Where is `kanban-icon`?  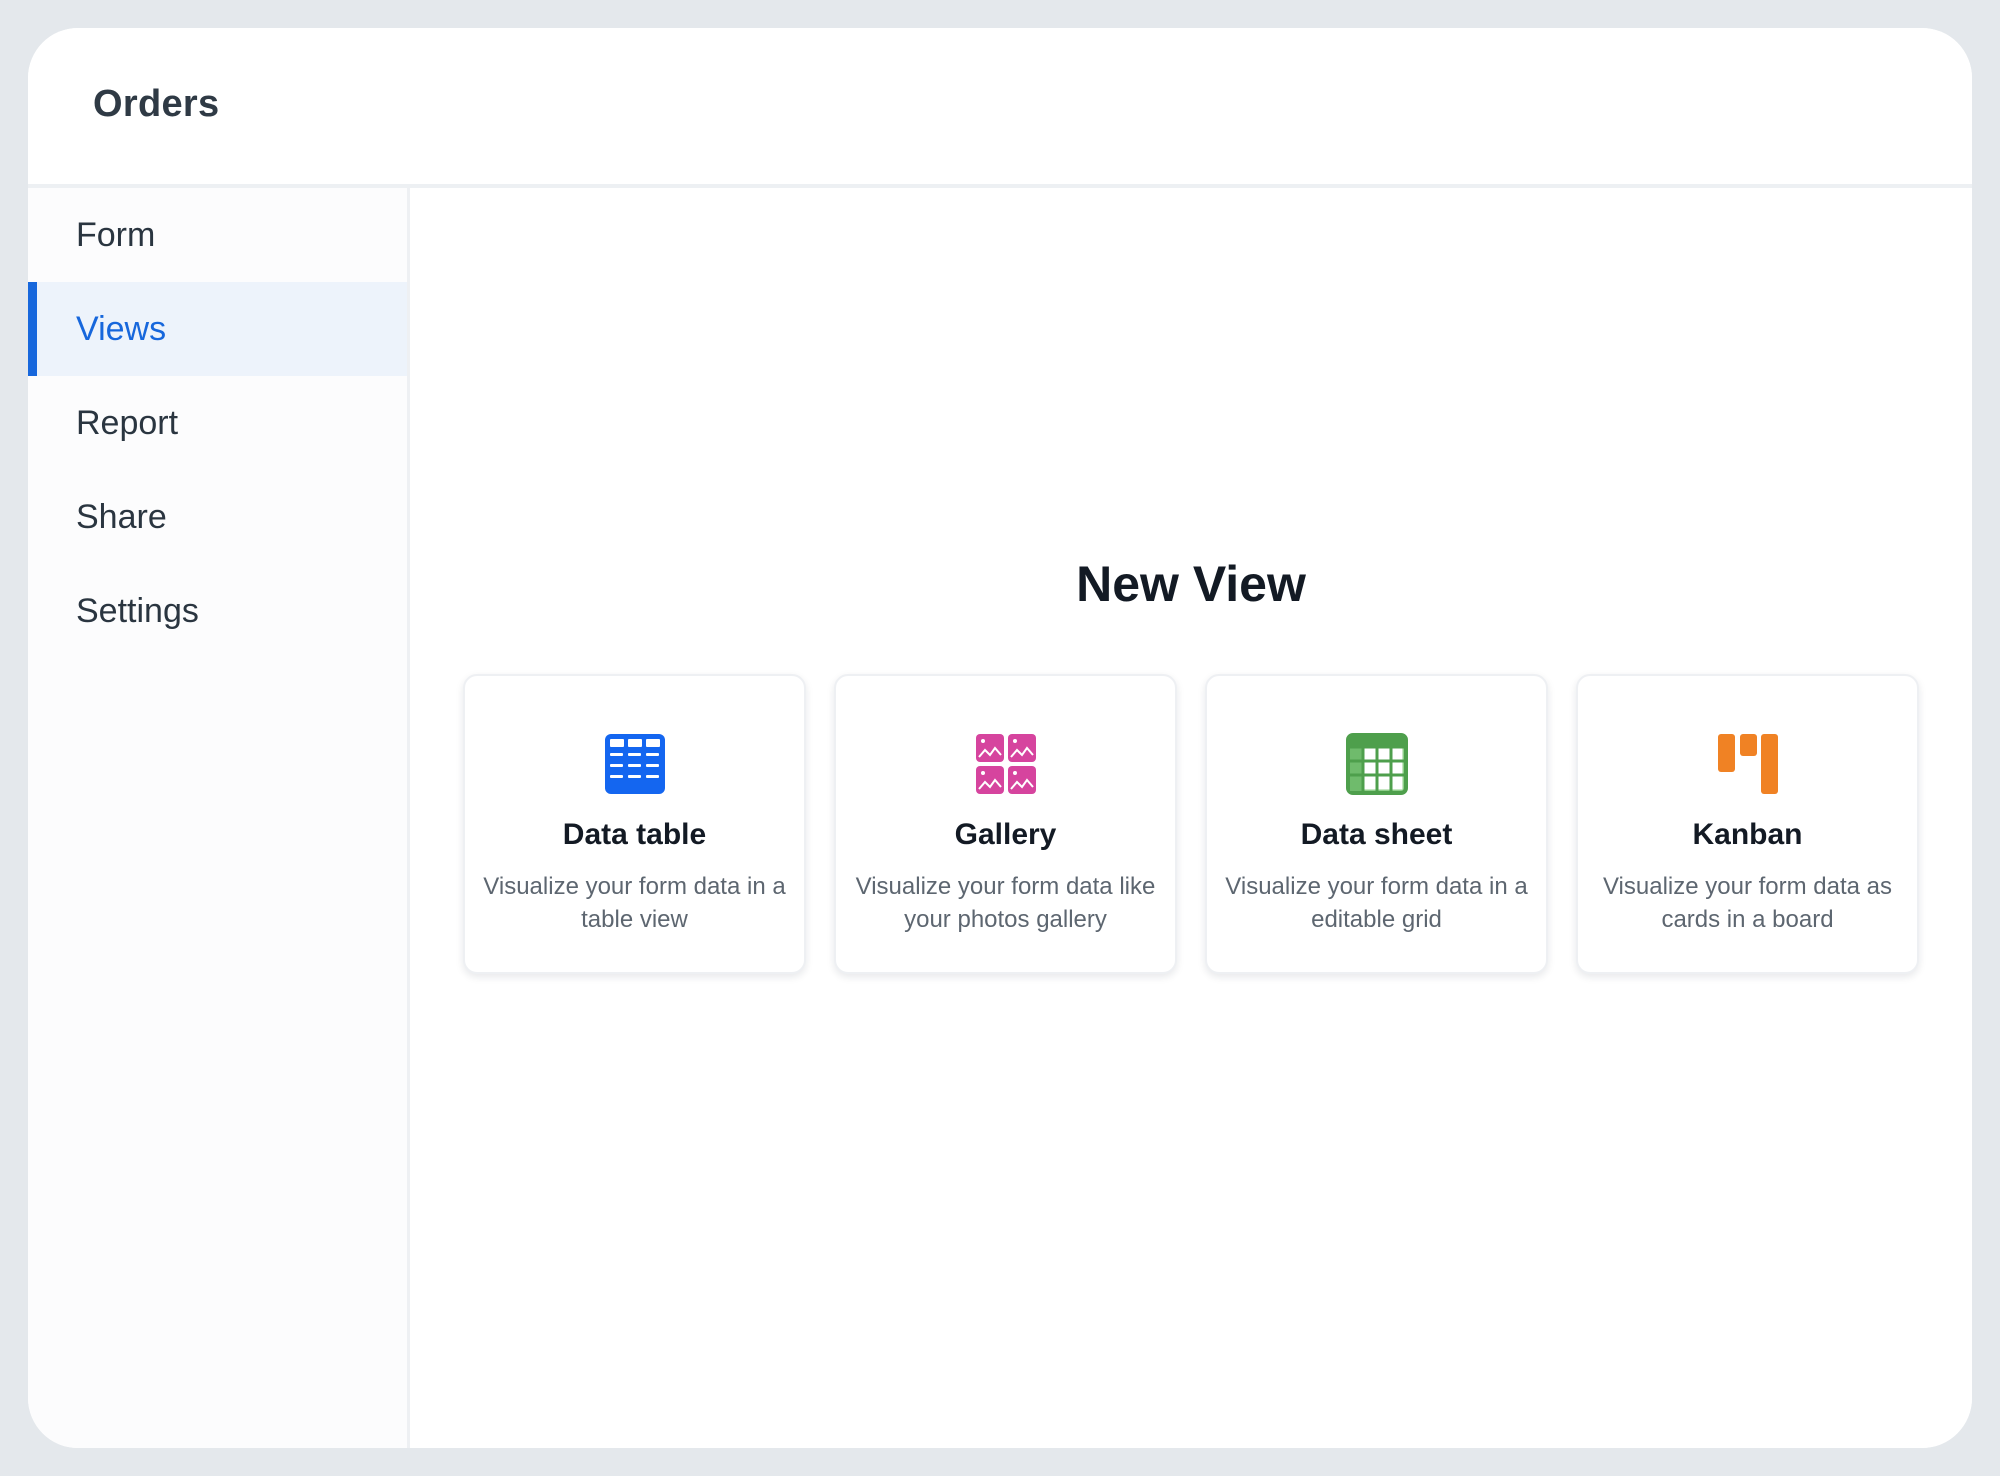 kanban-icon is located at coordinates (1747, 764).